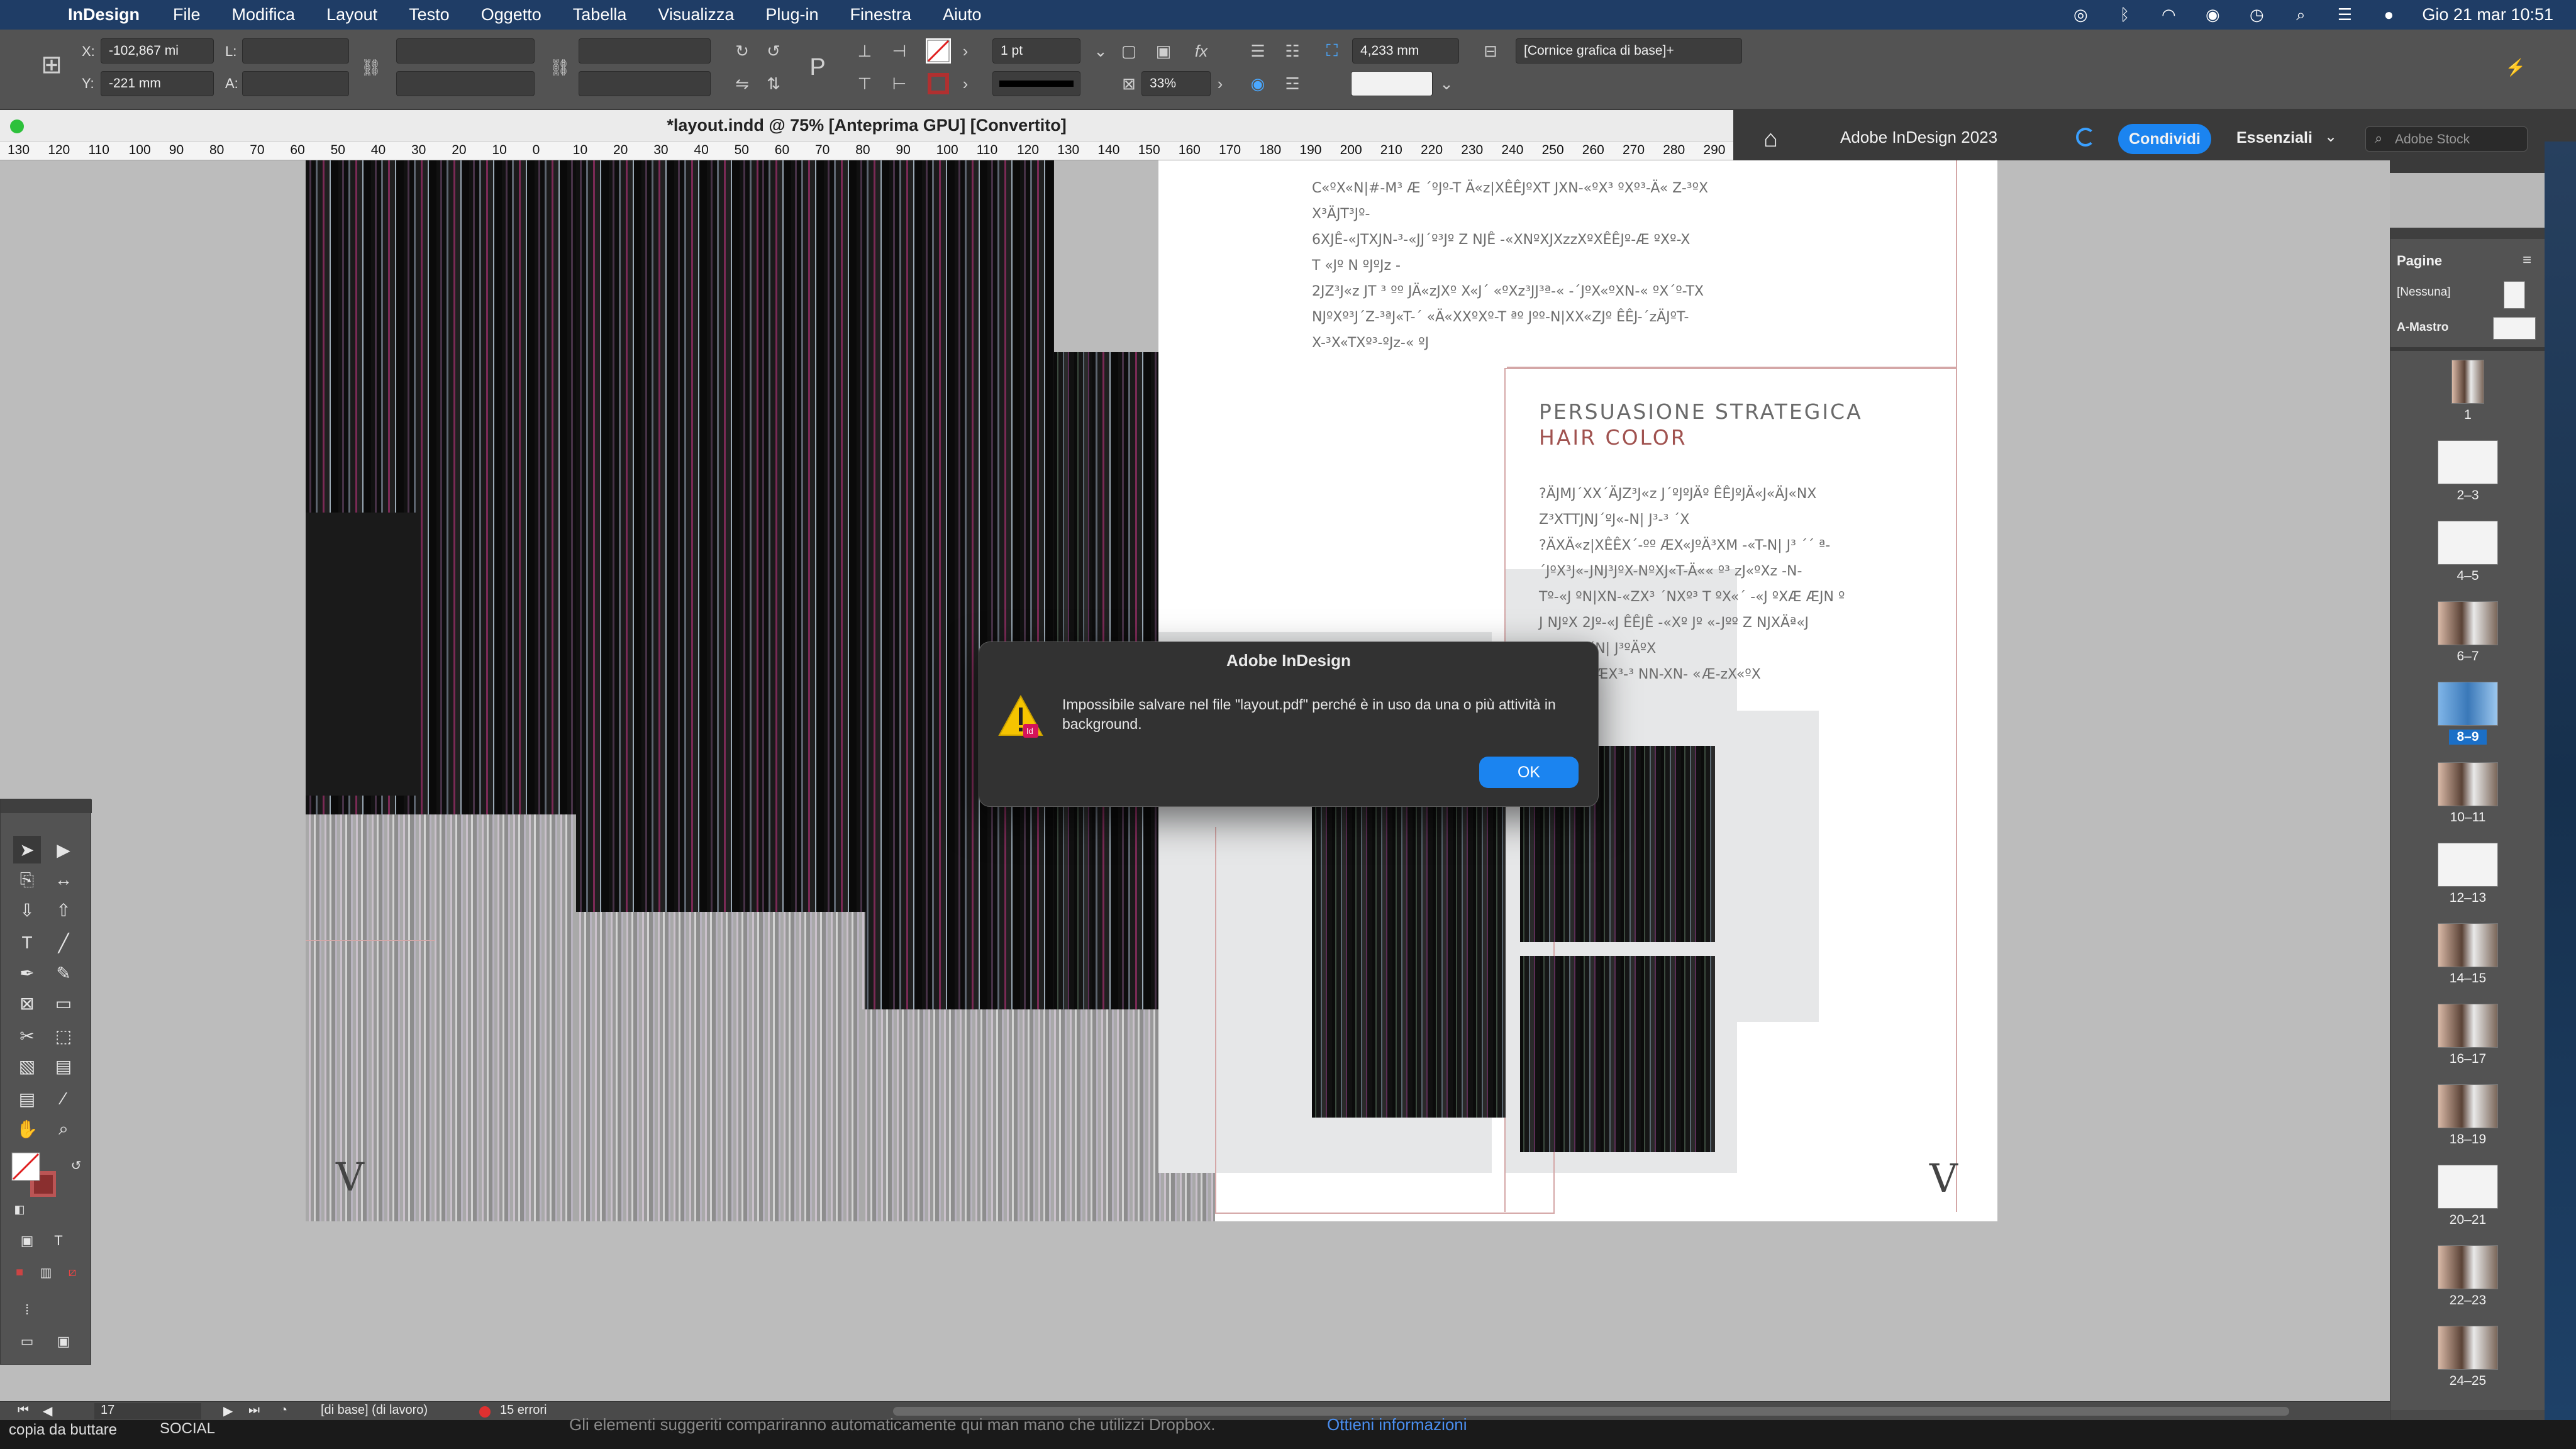  Describe the element at coordinates (720, 1066) in the screenshot. I see `photo-frame-bottom-mid` at that location.